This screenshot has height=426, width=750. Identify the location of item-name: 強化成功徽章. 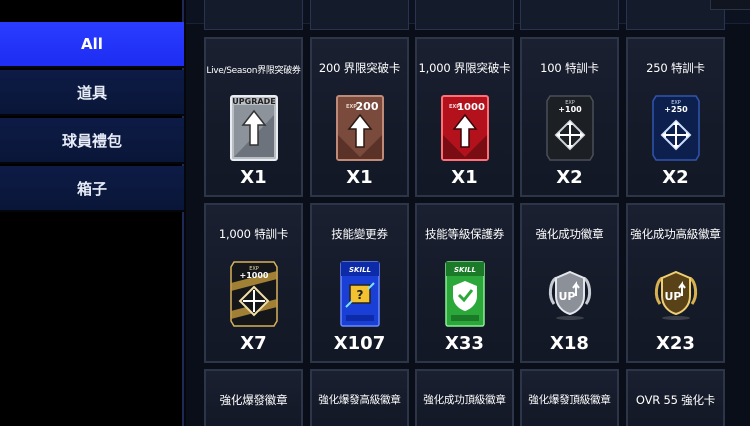
(569, 234).